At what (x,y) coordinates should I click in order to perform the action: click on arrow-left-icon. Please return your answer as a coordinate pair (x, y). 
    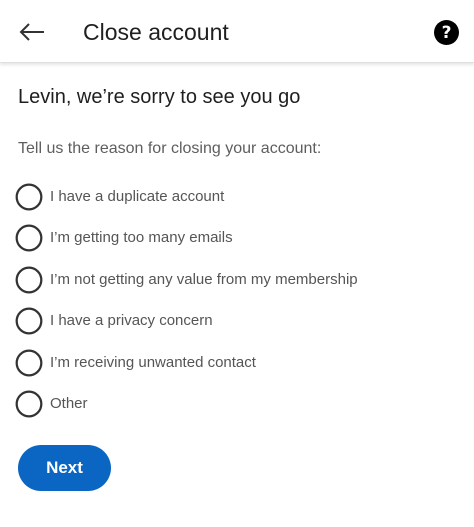
    Looking at the image, I should click on (31, 32).